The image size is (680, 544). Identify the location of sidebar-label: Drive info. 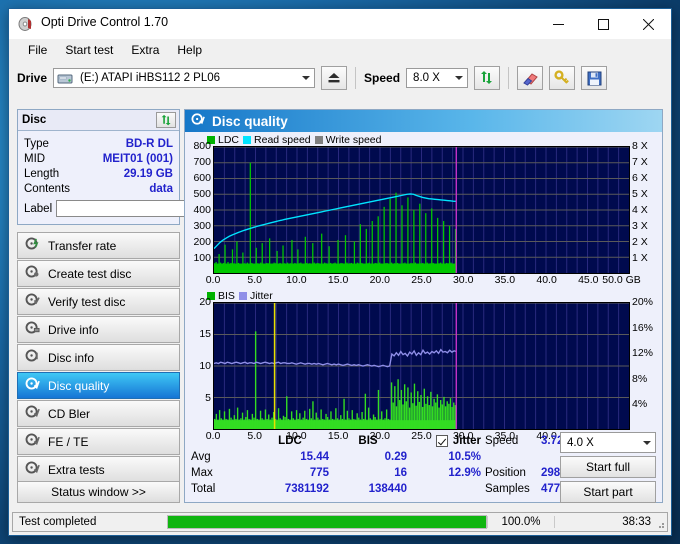
(73, 329).